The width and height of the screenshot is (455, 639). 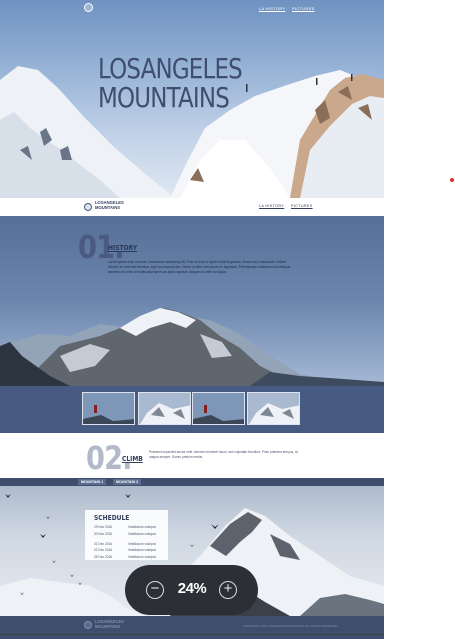 I want to click on hero-title-line2: MOUNTAINS, so click(x=164, y=97).